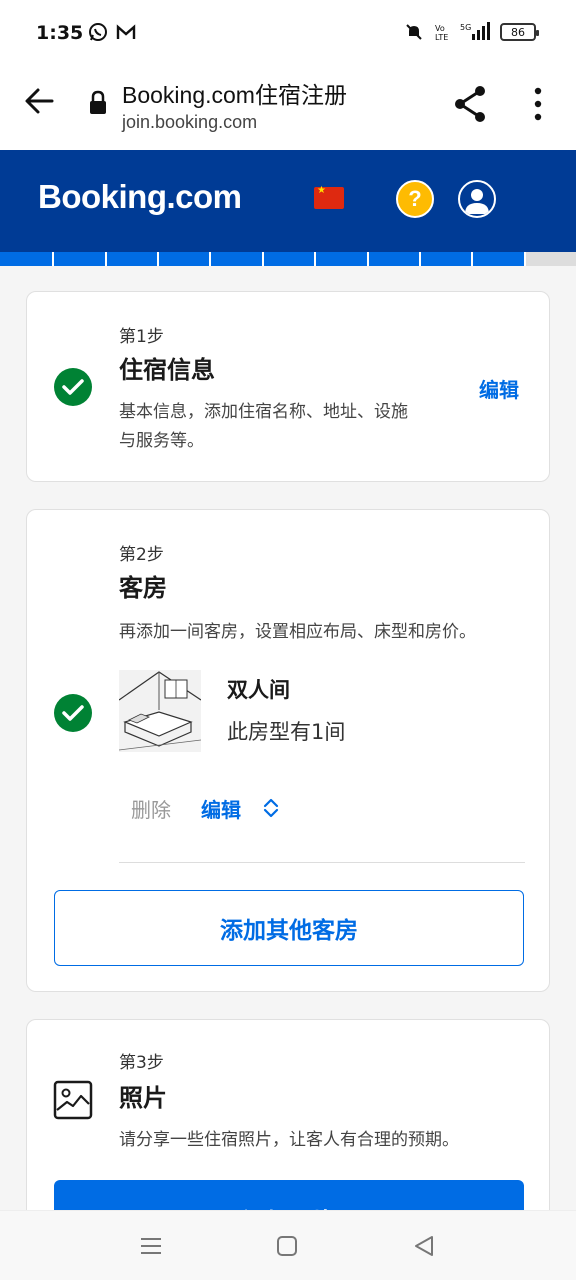 This screenshot has width=576, height=1280. Describe the element at coordinates (289, 928) in the screenshot. I see `add-room-button: 添加其他客房` at that location.